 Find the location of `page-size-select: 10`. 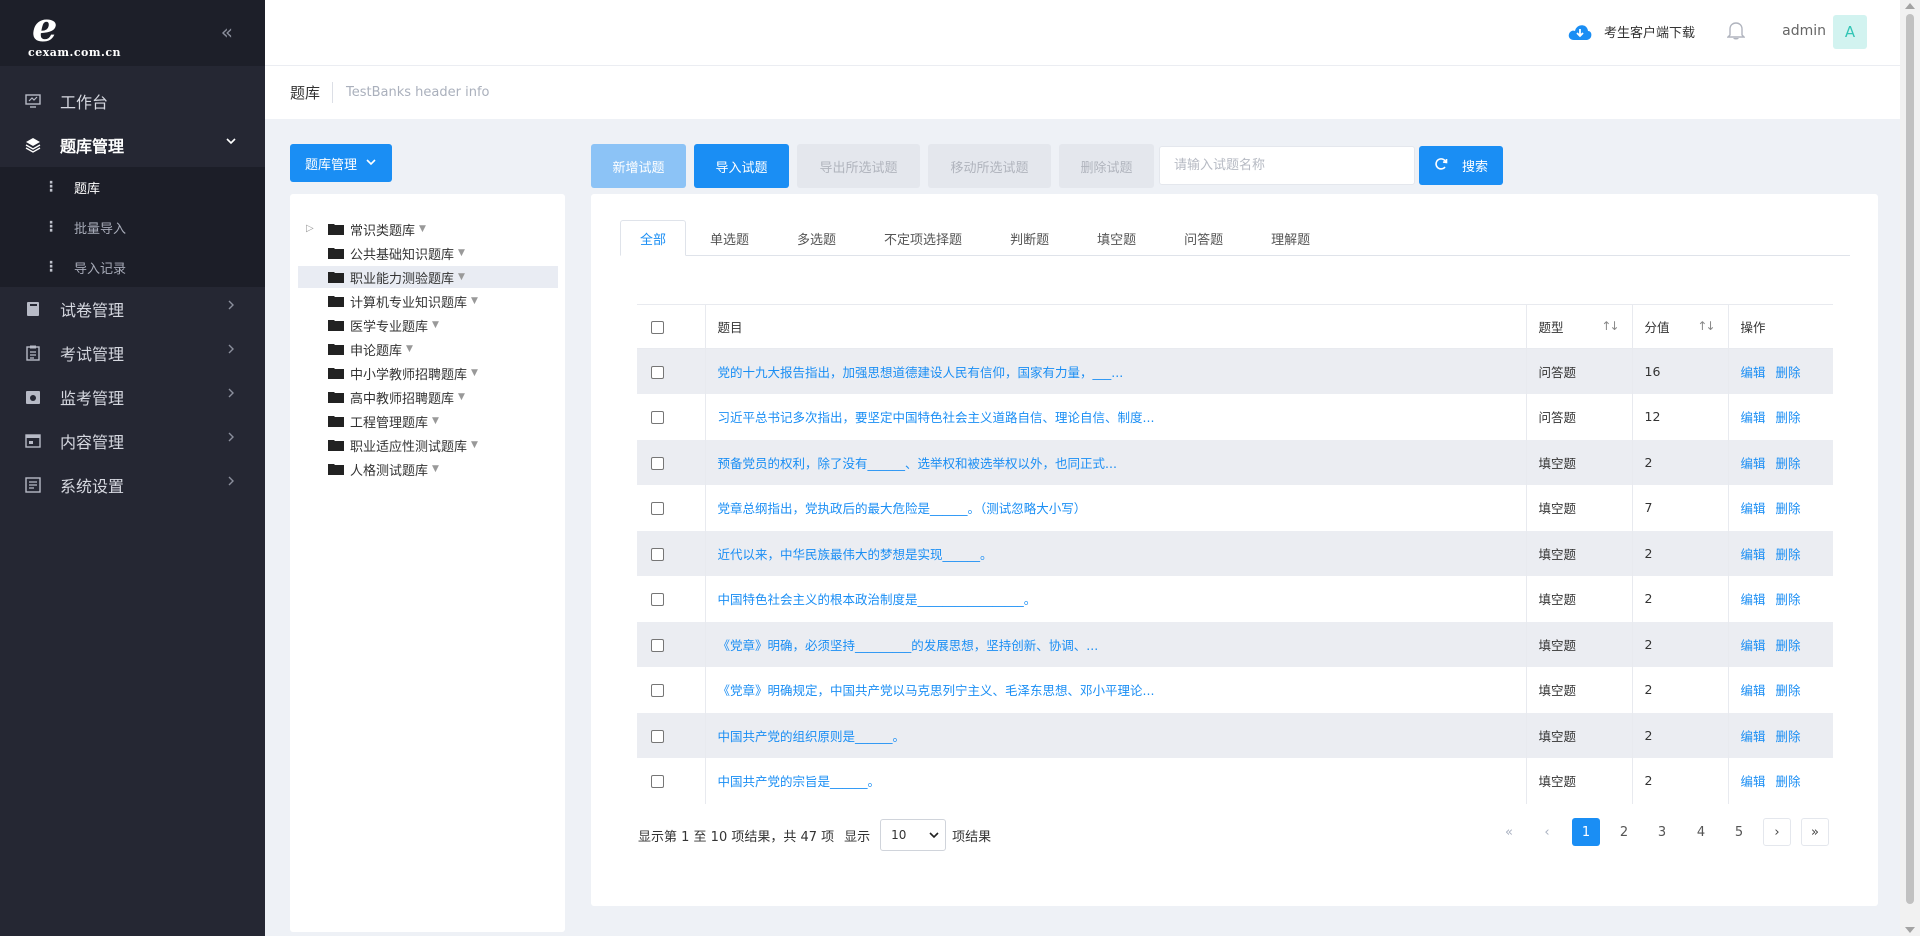

page-size-select: 10 is located at coordinates (913, 835).